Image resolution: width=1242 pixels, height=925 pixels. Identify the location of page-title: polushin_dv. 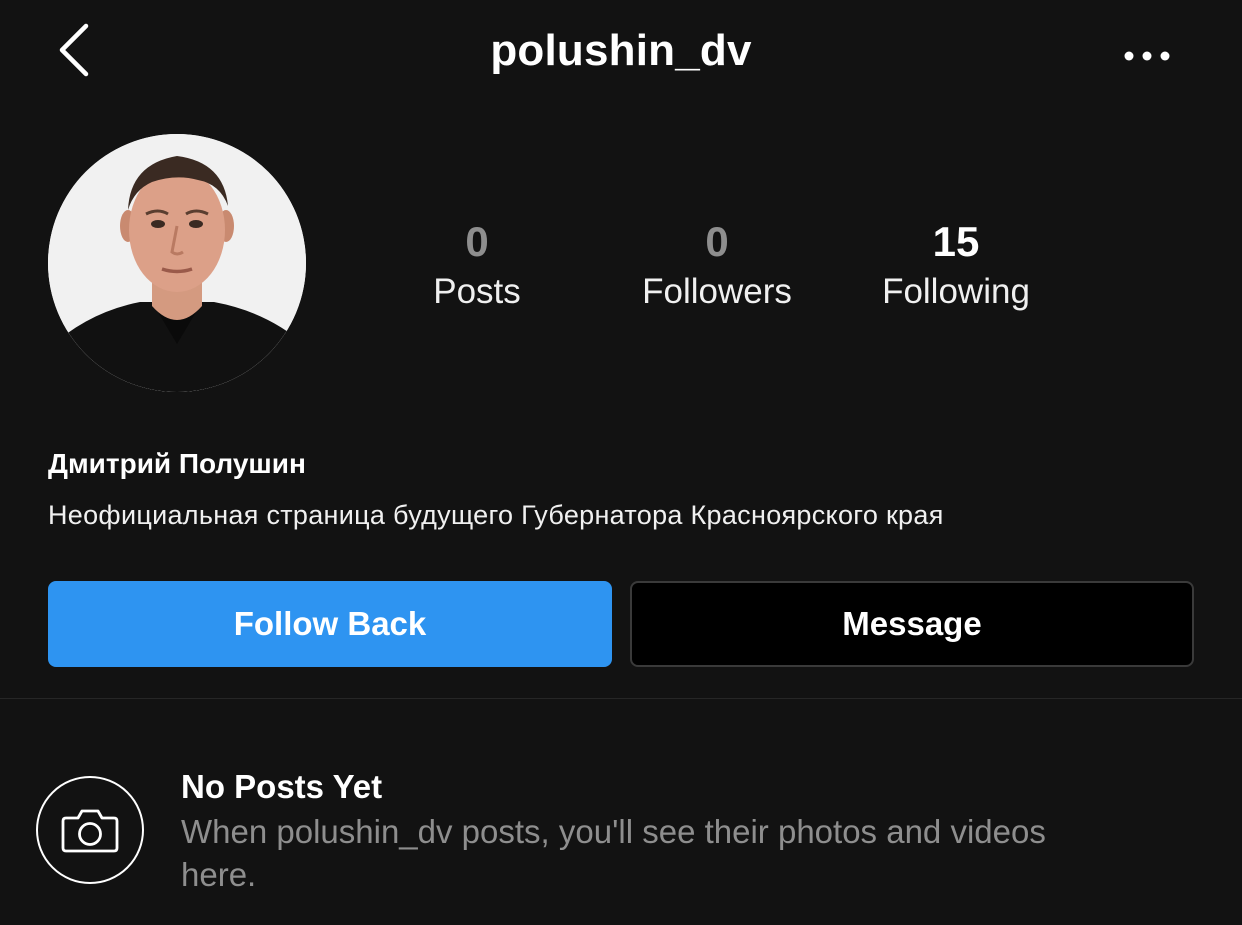
(621, 50).